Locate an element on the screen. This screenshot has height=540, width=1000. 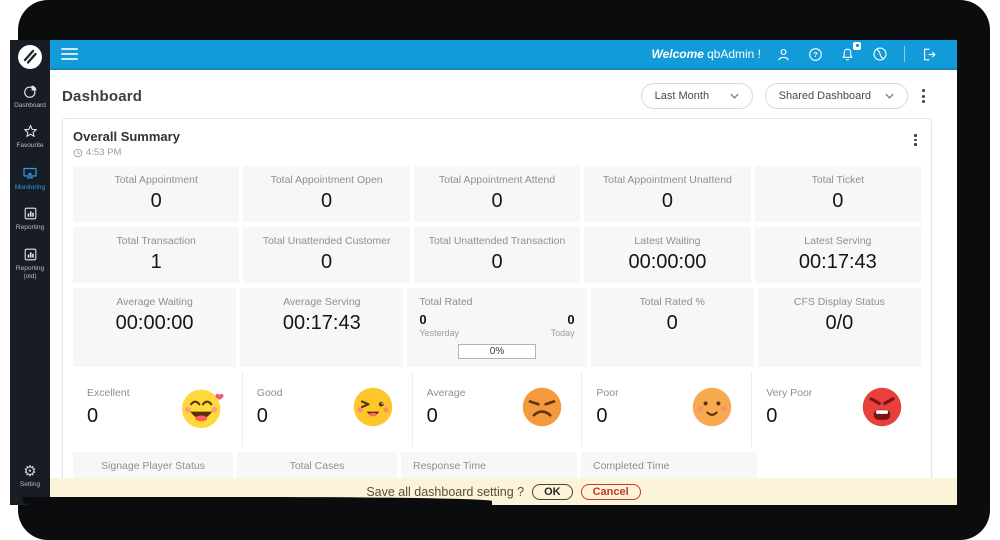
good-emoji-icon is located at coordinates (372, 407).